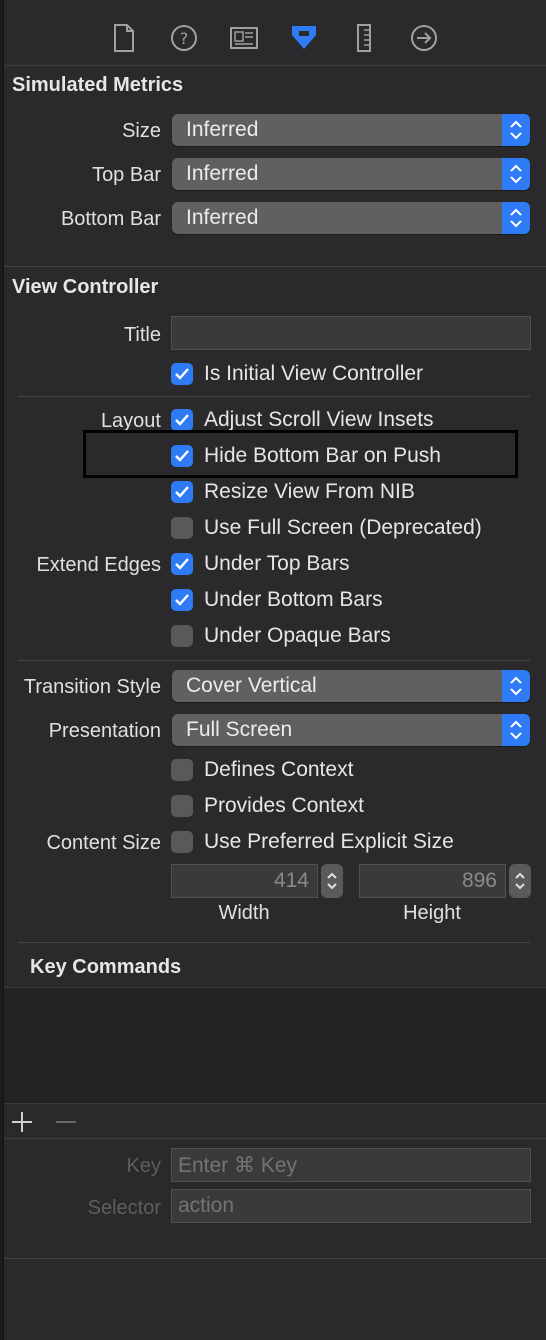 Image resolution: width=546 pixels, height=1340 pixels. I want to click on add-icon, so click(22, 1124).